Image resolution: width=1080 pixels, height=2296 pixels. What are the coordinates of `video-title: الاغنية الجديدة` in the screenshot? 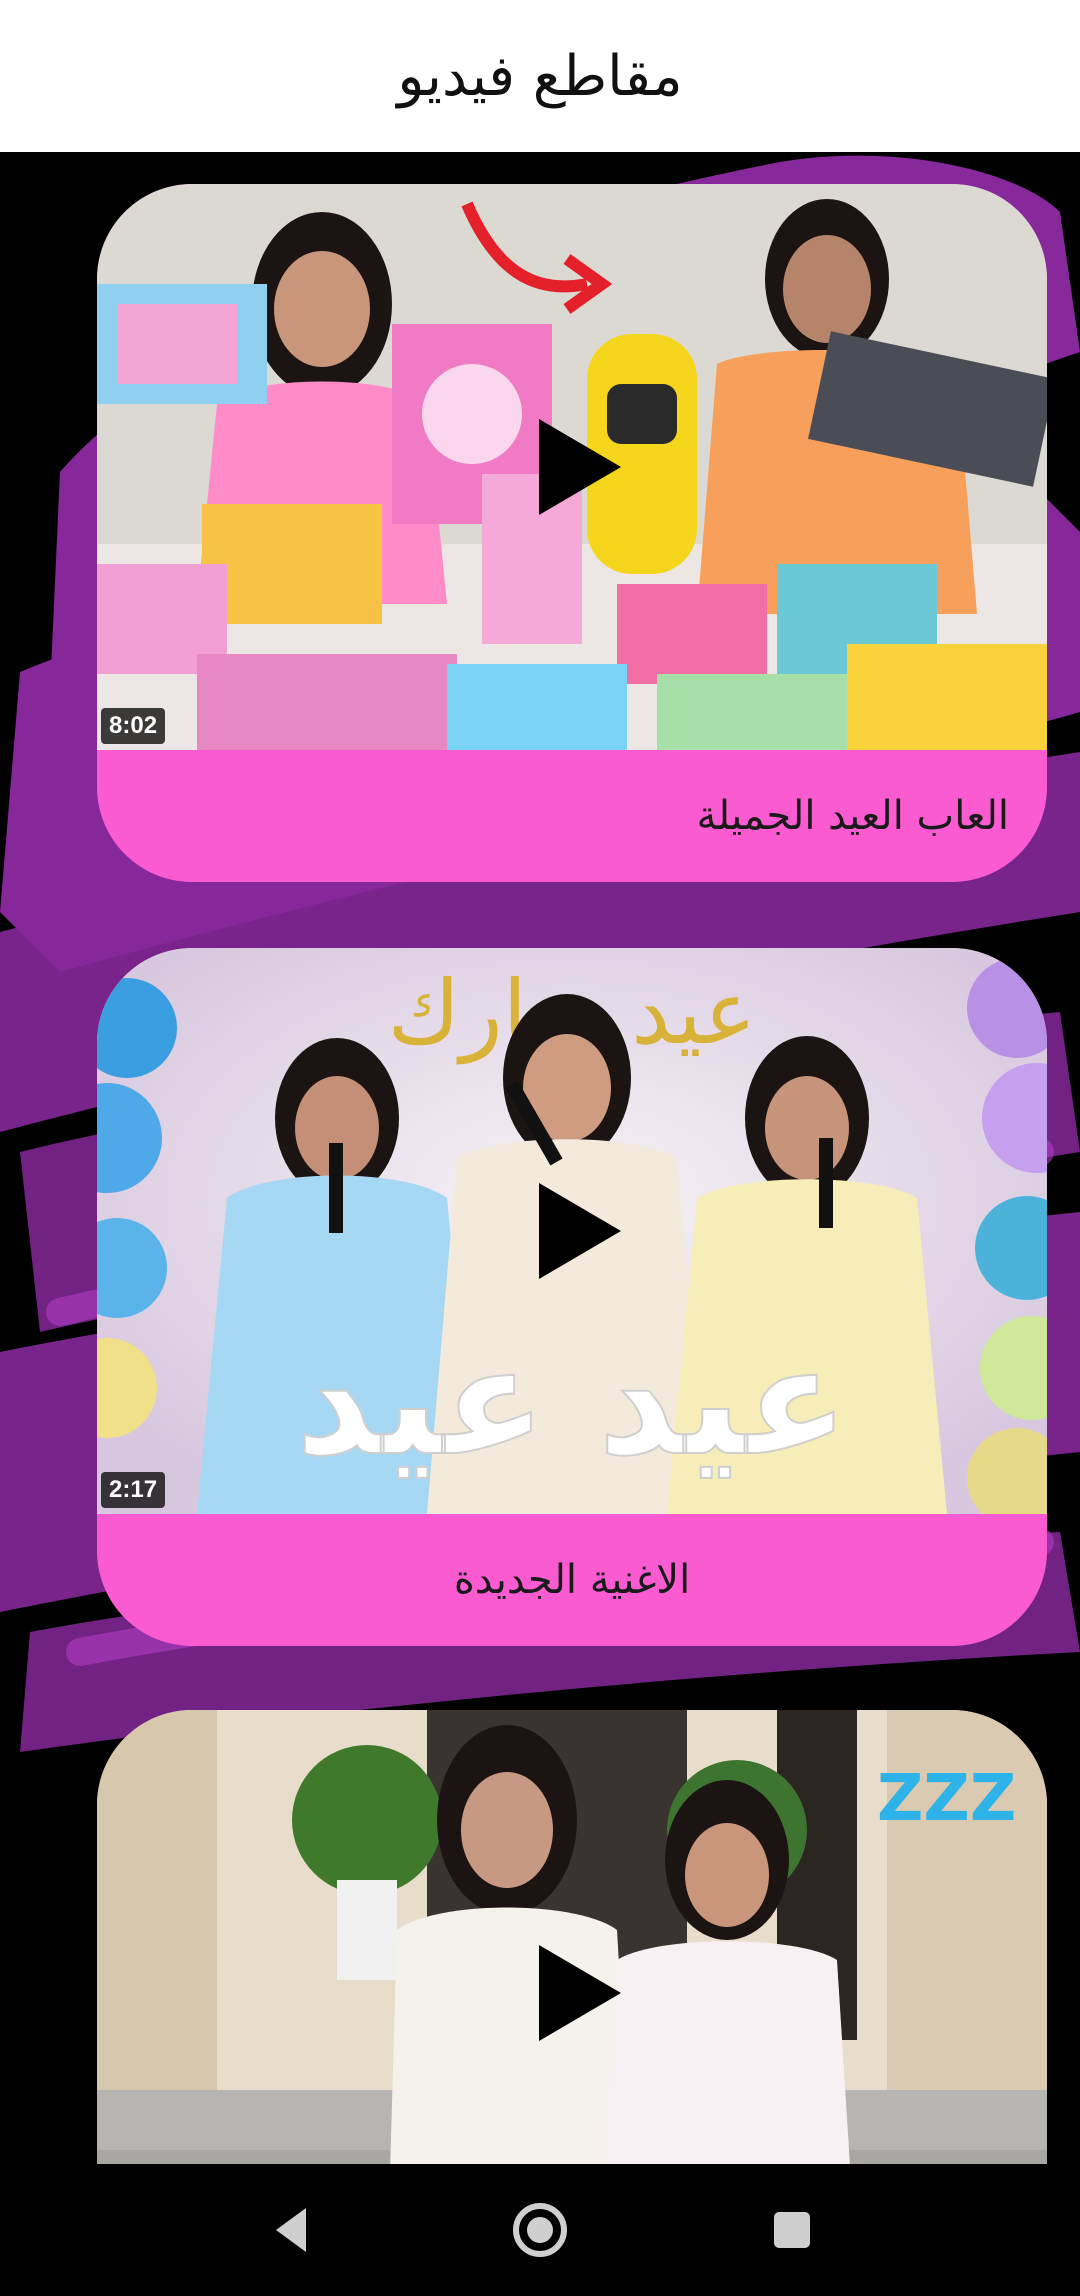 It's located at (572, 1580).